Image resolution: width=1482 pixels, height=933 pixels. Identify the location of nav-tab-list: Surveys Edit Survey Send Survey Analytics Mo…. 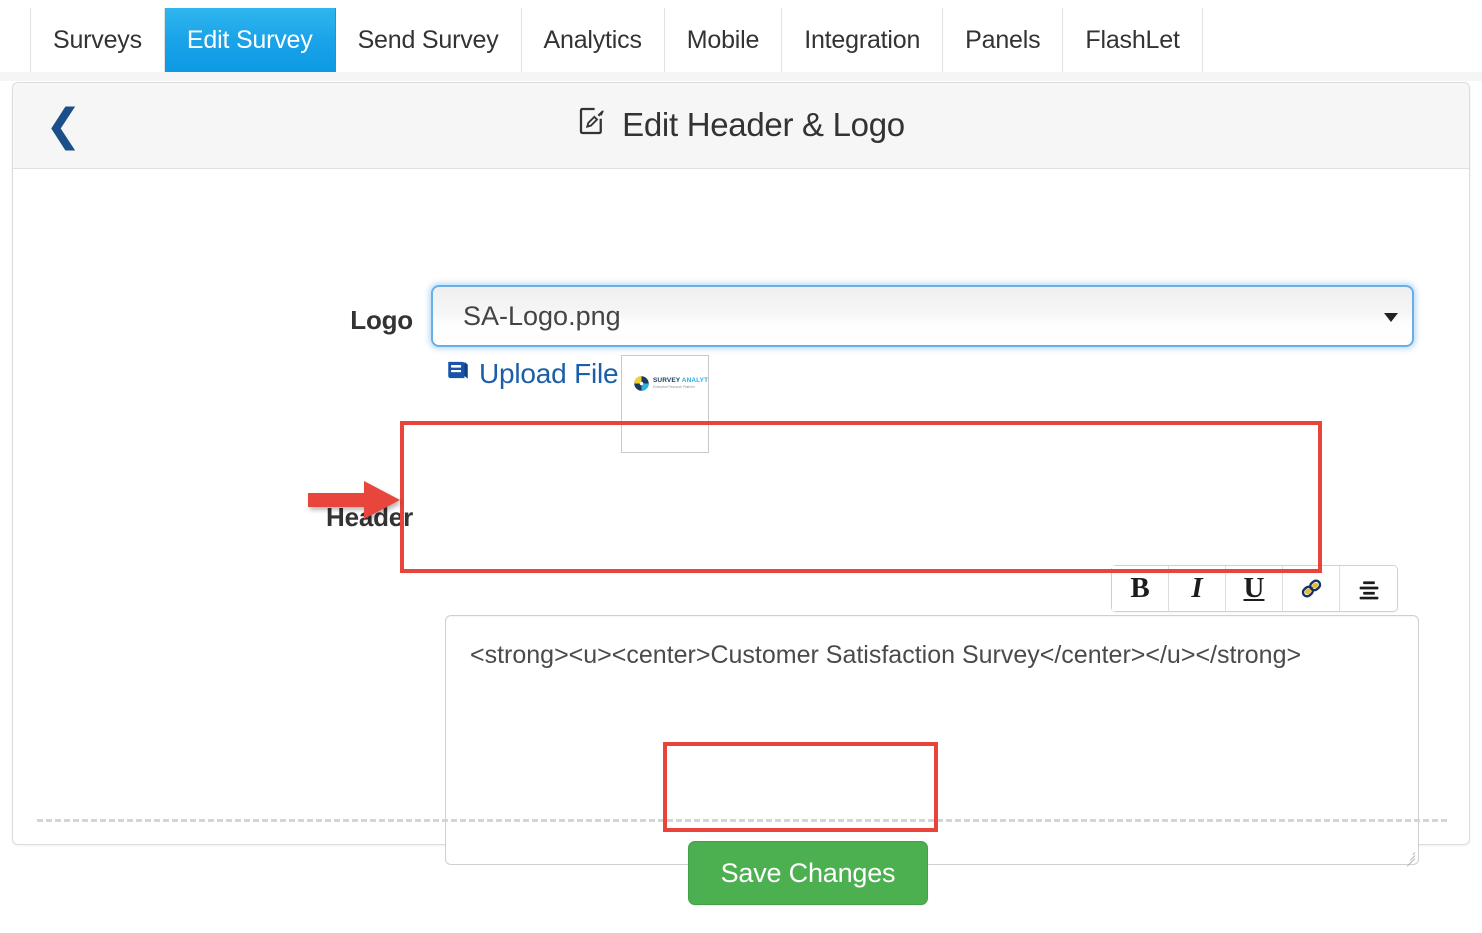
(616, 40).